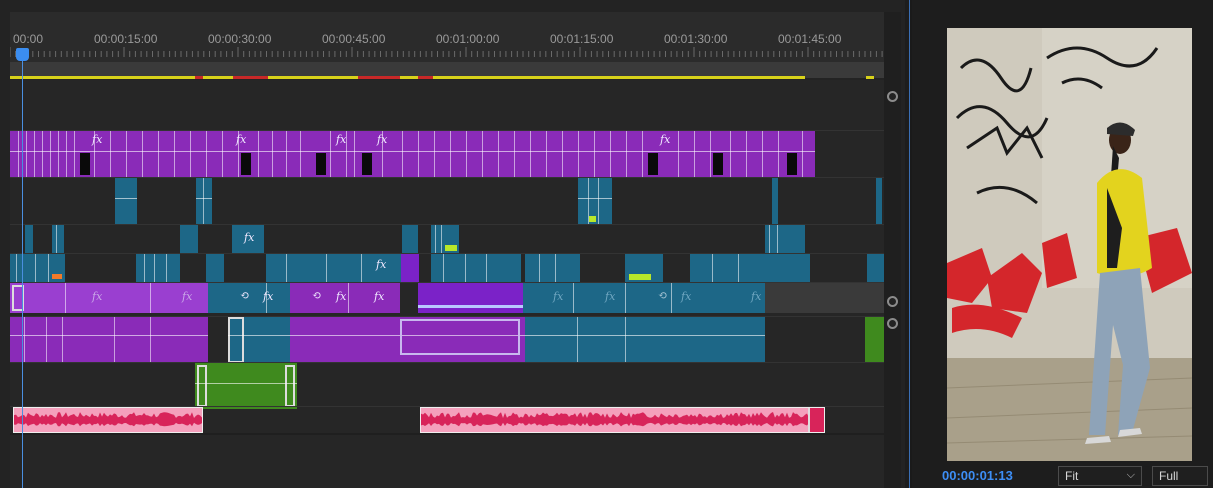 This screenshot has height=488, width=1213. What do you see at coordinates (22, 54) in the screenshot?
I see `playhead-icon` at bounding box center [22, 54].